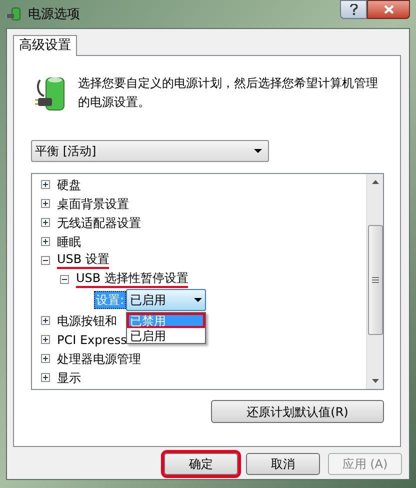 The image size is (416, 488). I want to click on grip-icon, so click(375, 280).